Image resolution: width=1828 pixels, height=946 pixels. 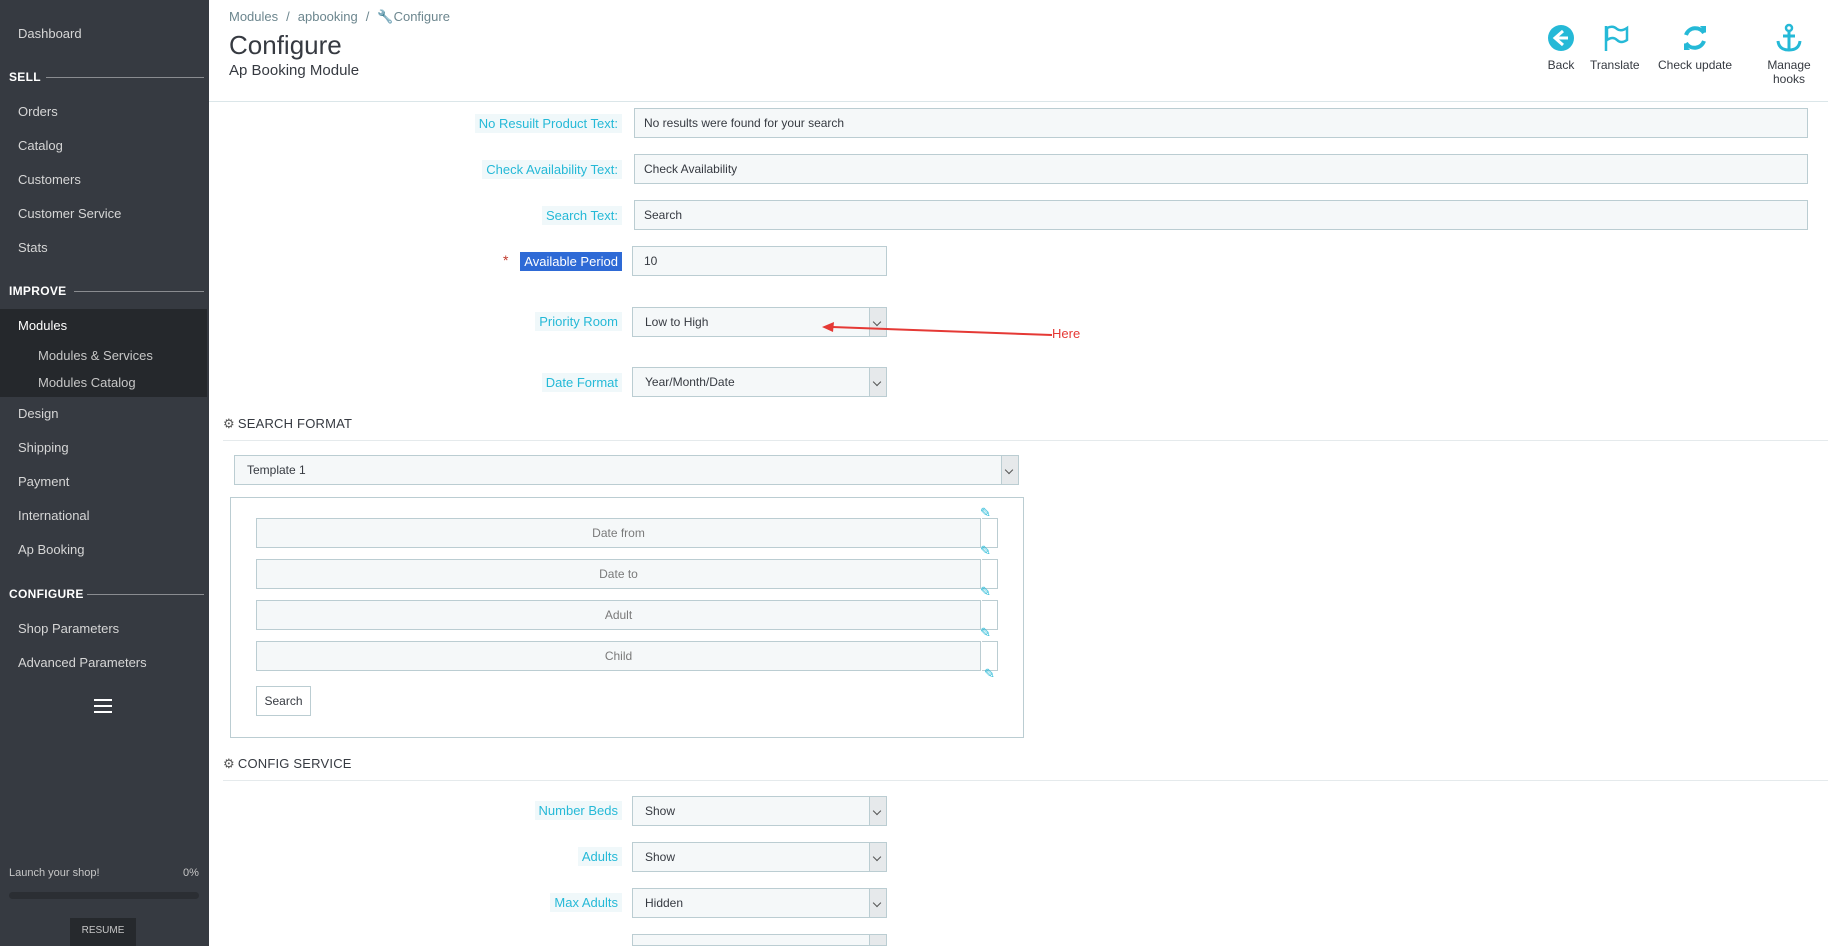 What do you see at coordinates (690, 382) in the screenshot?
I see `date-format-value: Year/Month/Date` at bounding box center [690, 382].